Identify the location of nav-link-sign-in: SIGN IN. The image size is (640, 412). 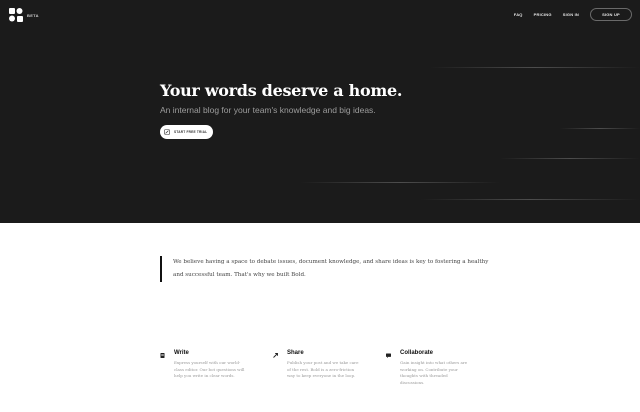
(571, 14).